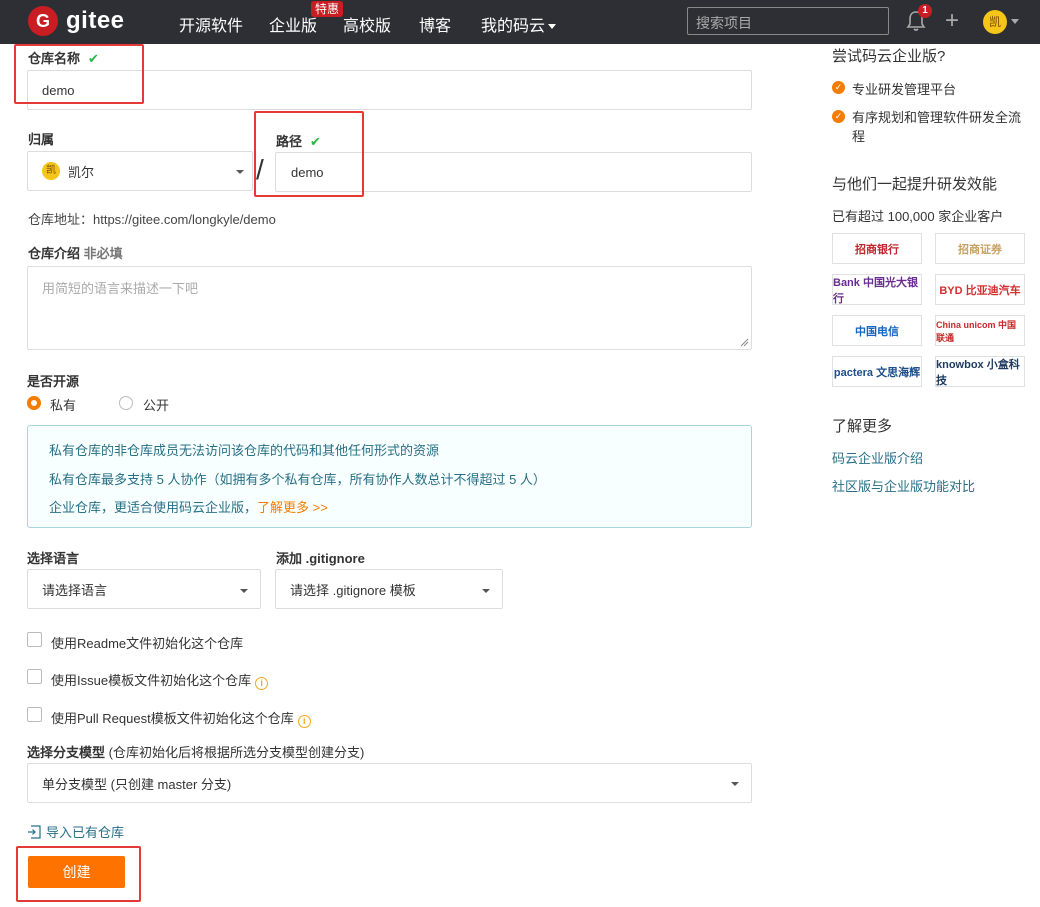 The image size is (1040, 907). I want to click on info-line: 私有仓库的非仓库成员无法访问该仓库的代码和其他任何形式的资源, so click(244, 450).